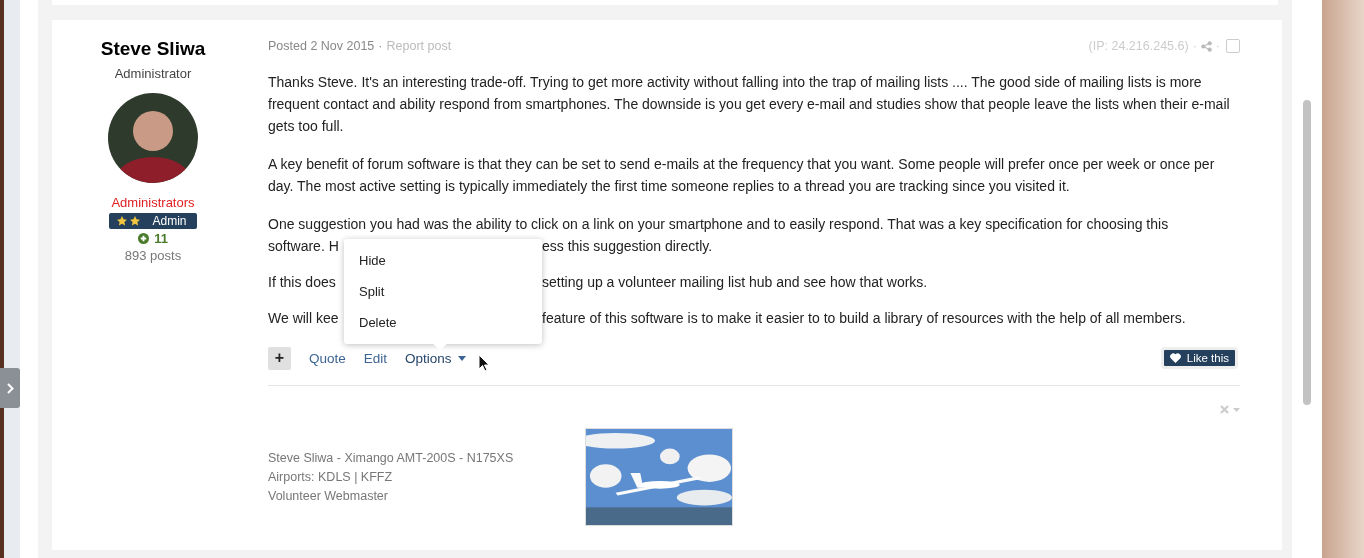  What do you see at coordinates (1199, 358) in the screenshot?
I see `like-button: Like this` at bounding box center [1199, 358].